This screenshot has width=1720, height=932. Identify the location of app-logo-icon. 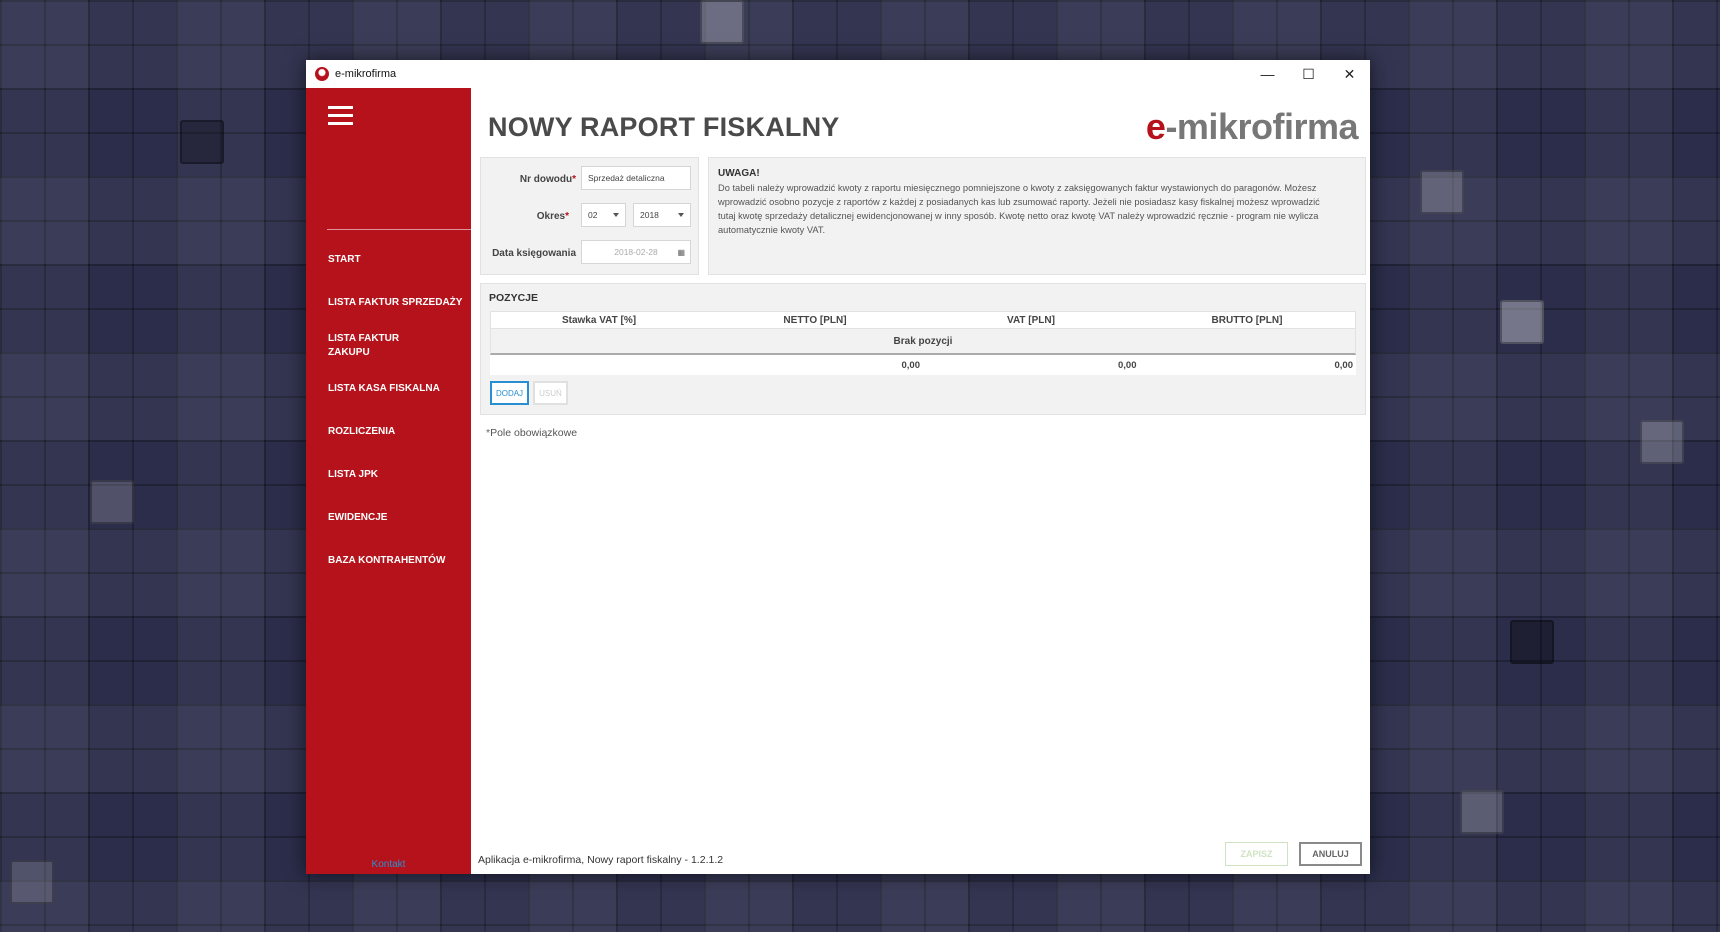
(322, 74).